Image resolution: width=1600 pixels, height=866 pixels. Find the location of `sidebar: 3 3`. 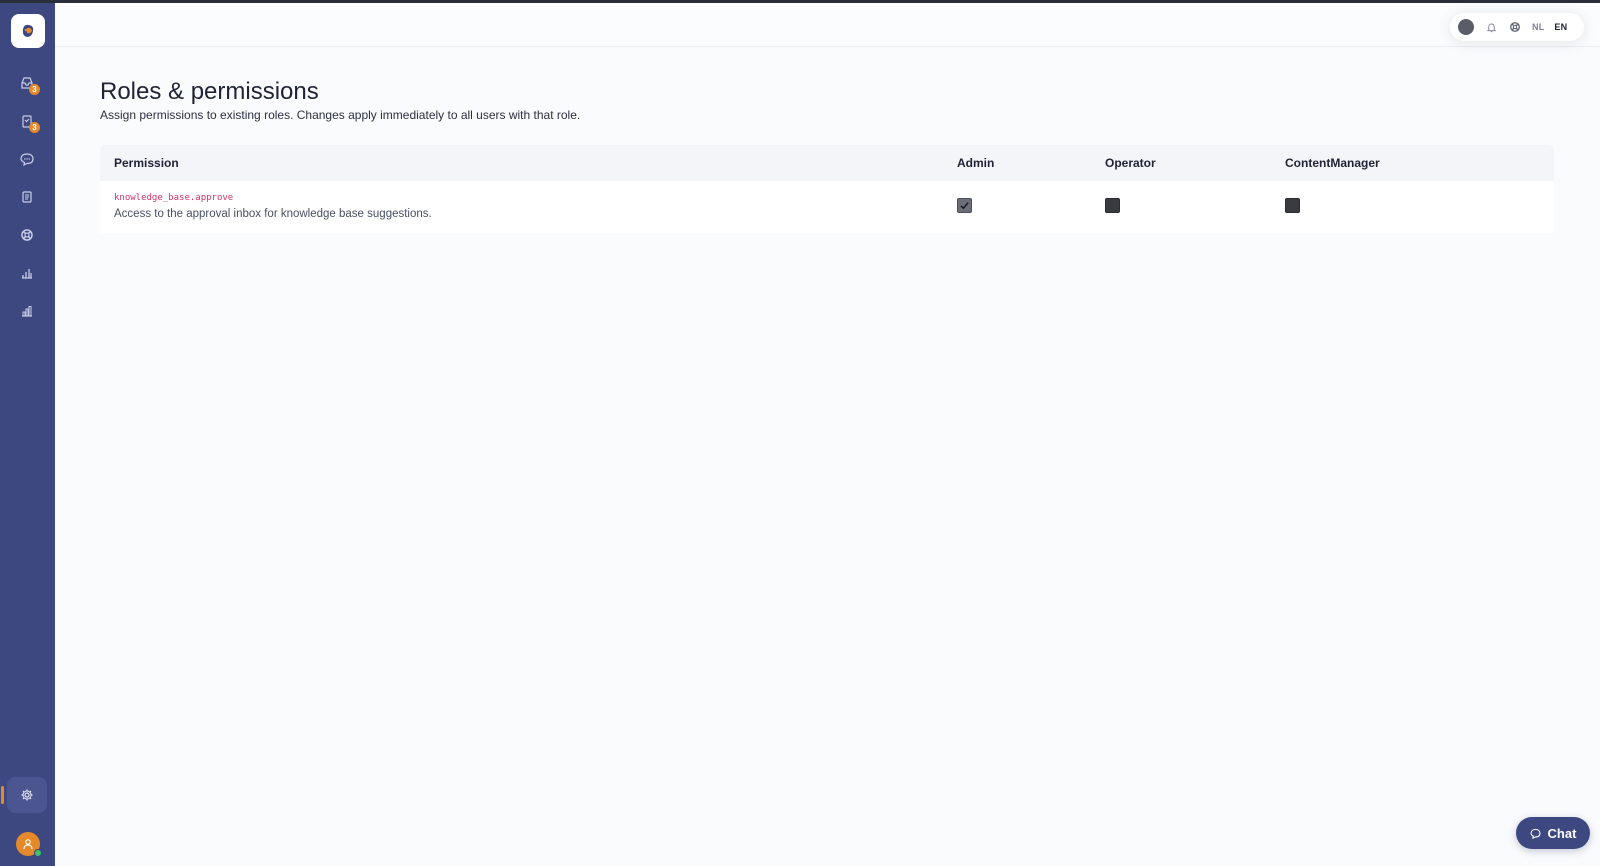

sidebar: 3 3 is located at coordinates (27, 434).